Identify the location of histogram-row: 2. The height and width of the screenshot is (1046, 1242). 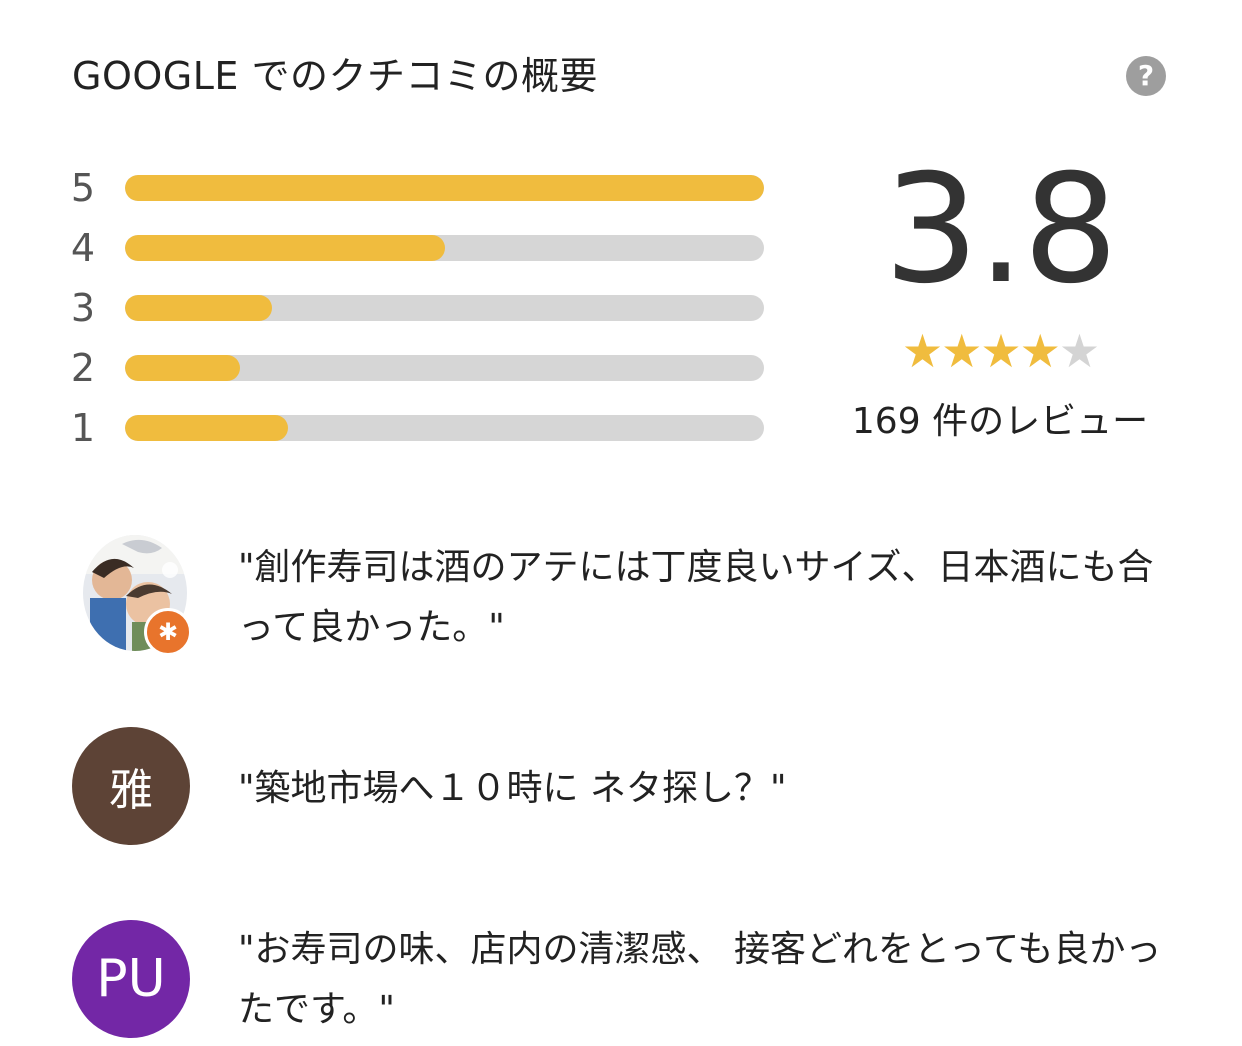
(418, 368).